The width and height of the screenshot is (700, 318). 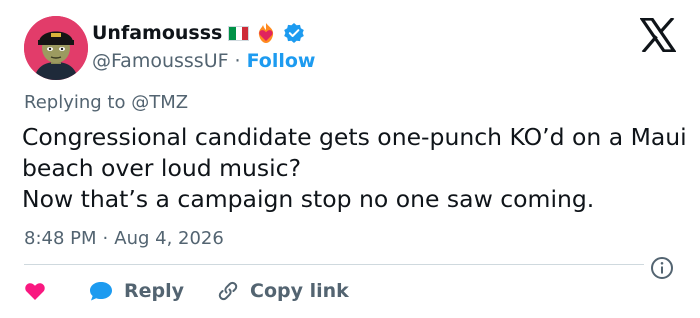 What do you see at coordinates (239, 33) in the screenshot?
I see `italy-flag-icon` at bounding box center [239, 33].